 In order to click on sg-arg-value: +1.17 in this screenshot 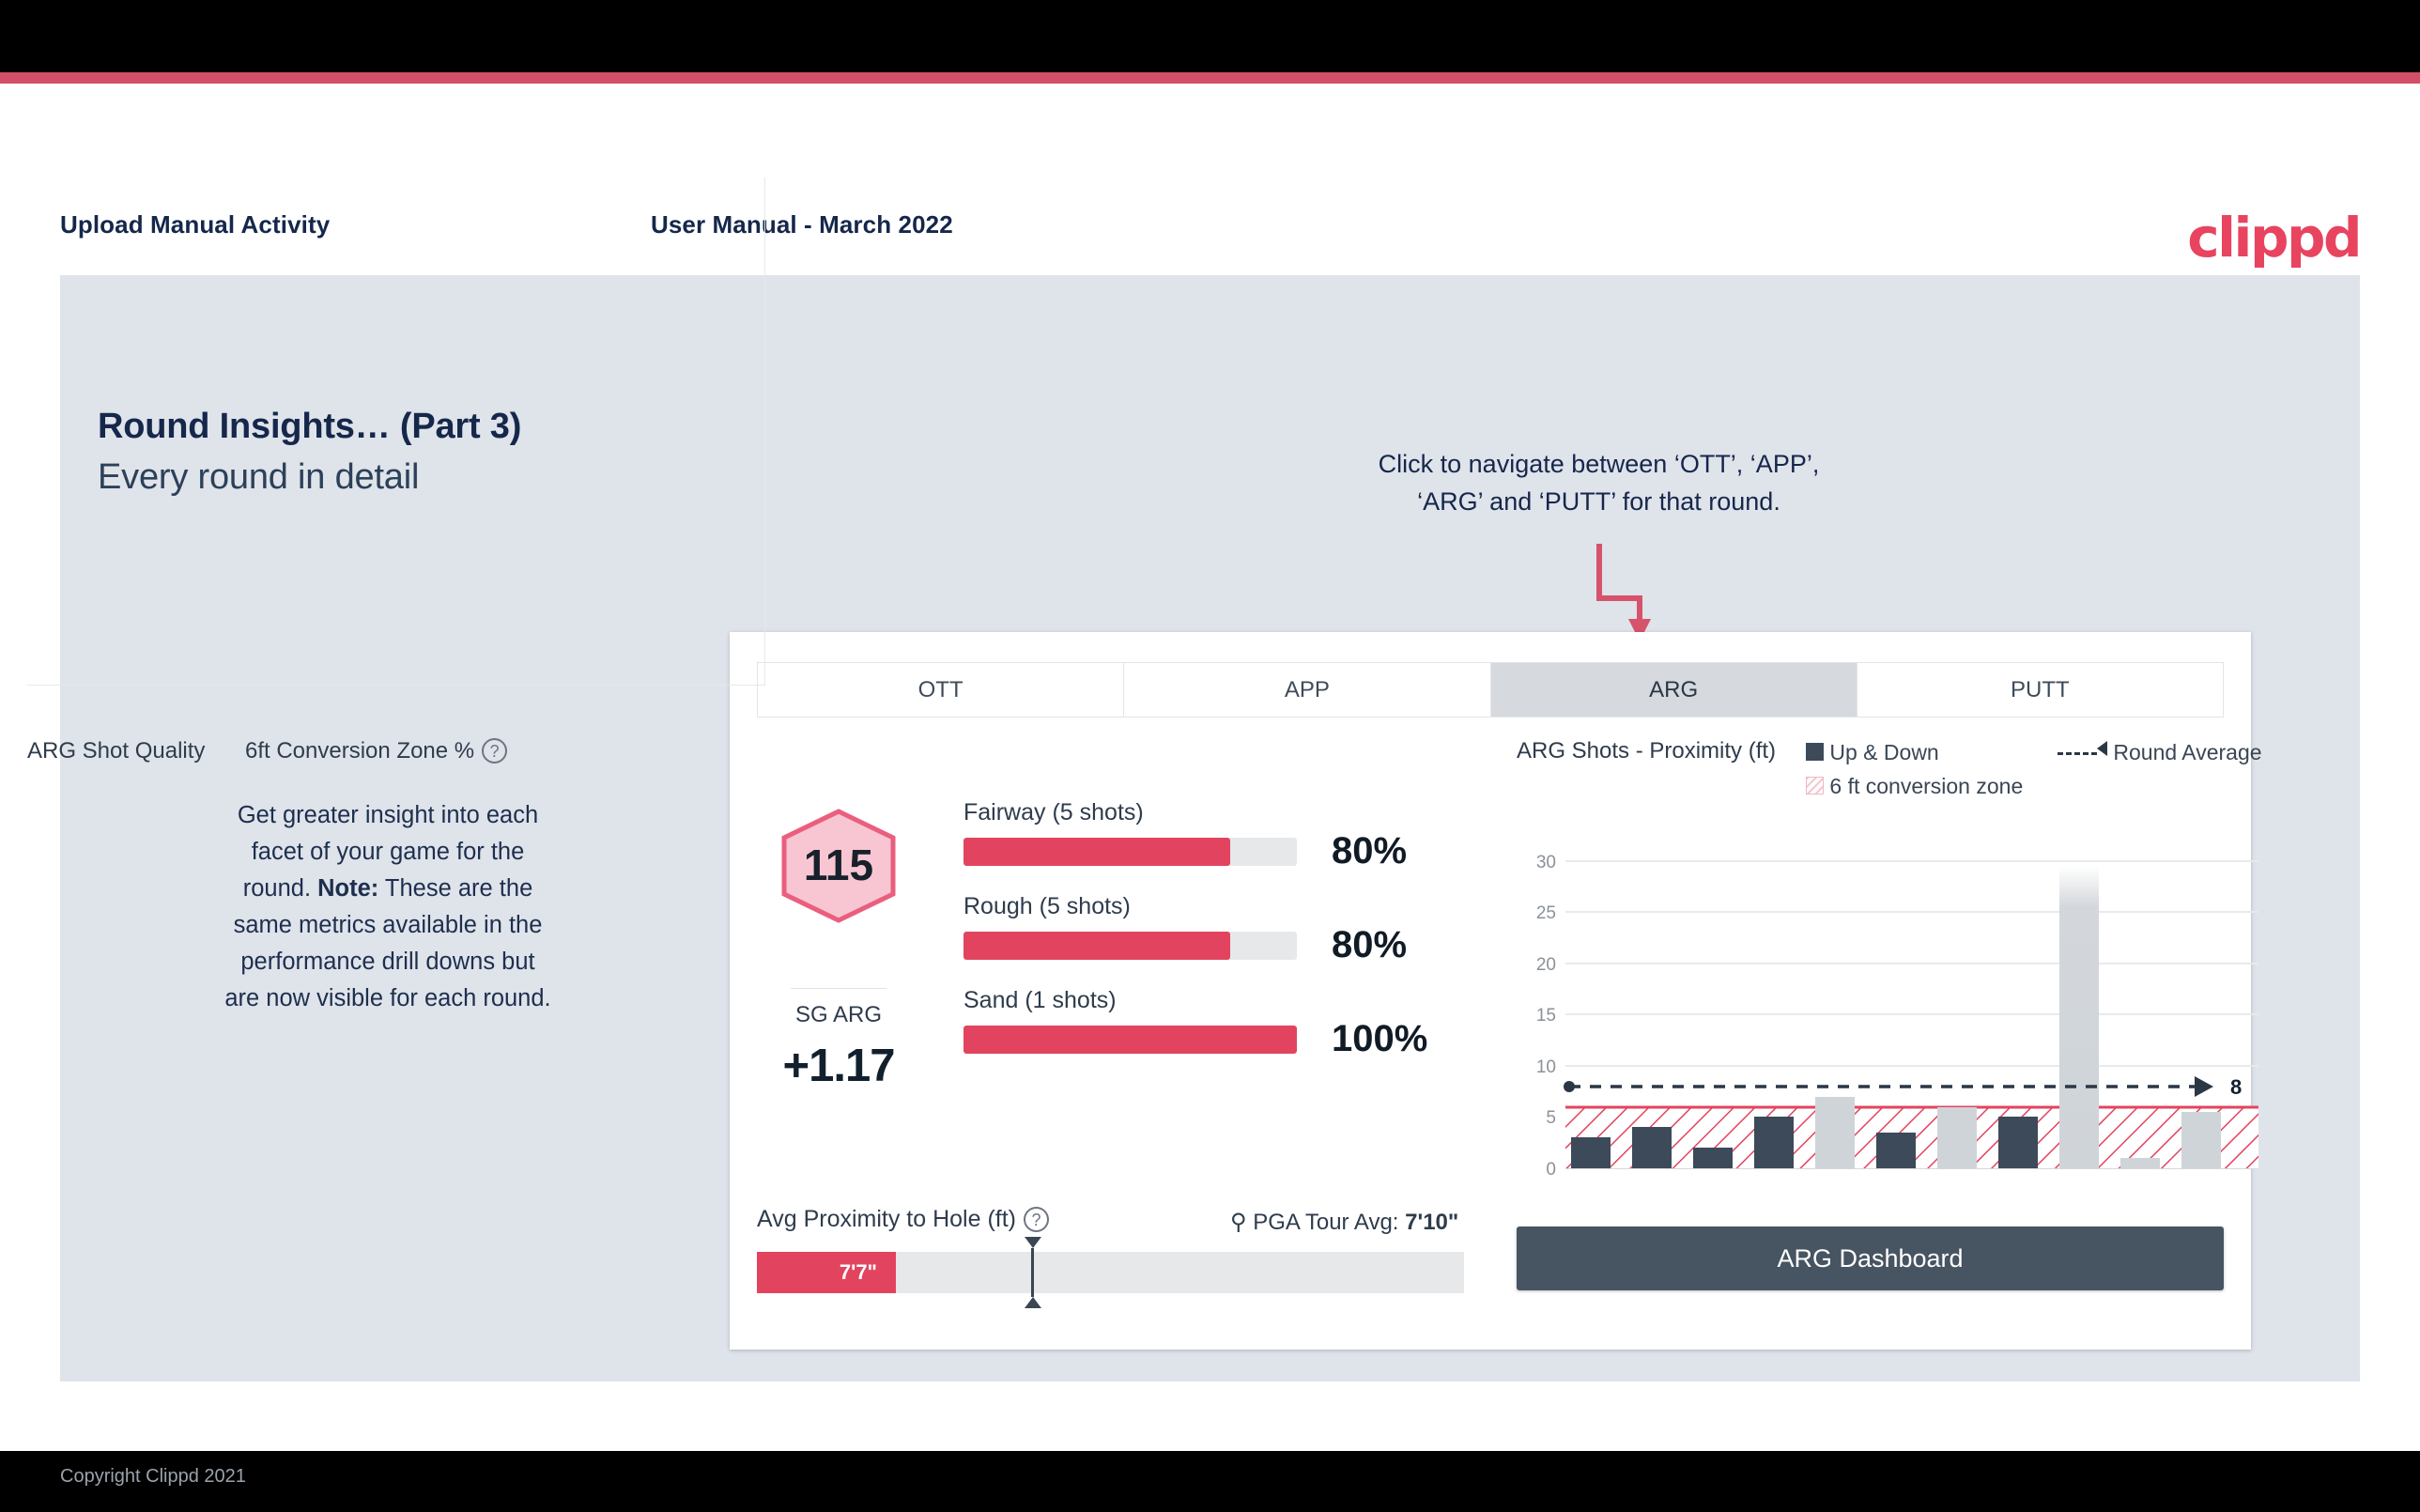, I will do `click(839, 1066)`.